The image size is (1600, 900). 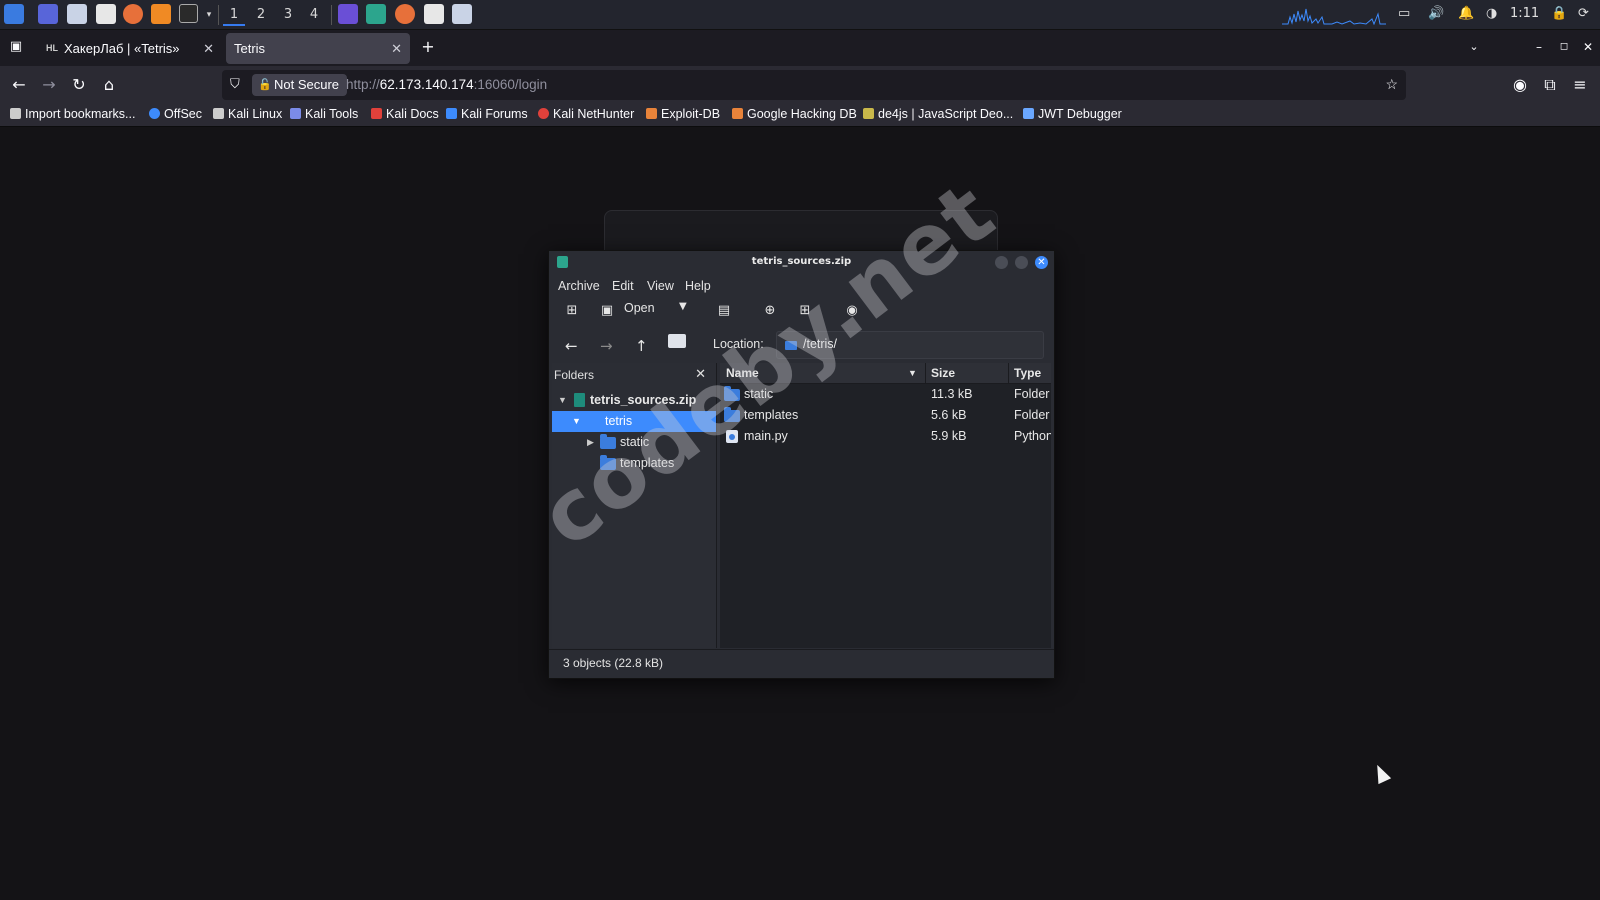 What do you see at coordinates (235, 84) in the screenshot?
I see `tracking-shield-icon: ⛉` at bounding box center [235, 84].